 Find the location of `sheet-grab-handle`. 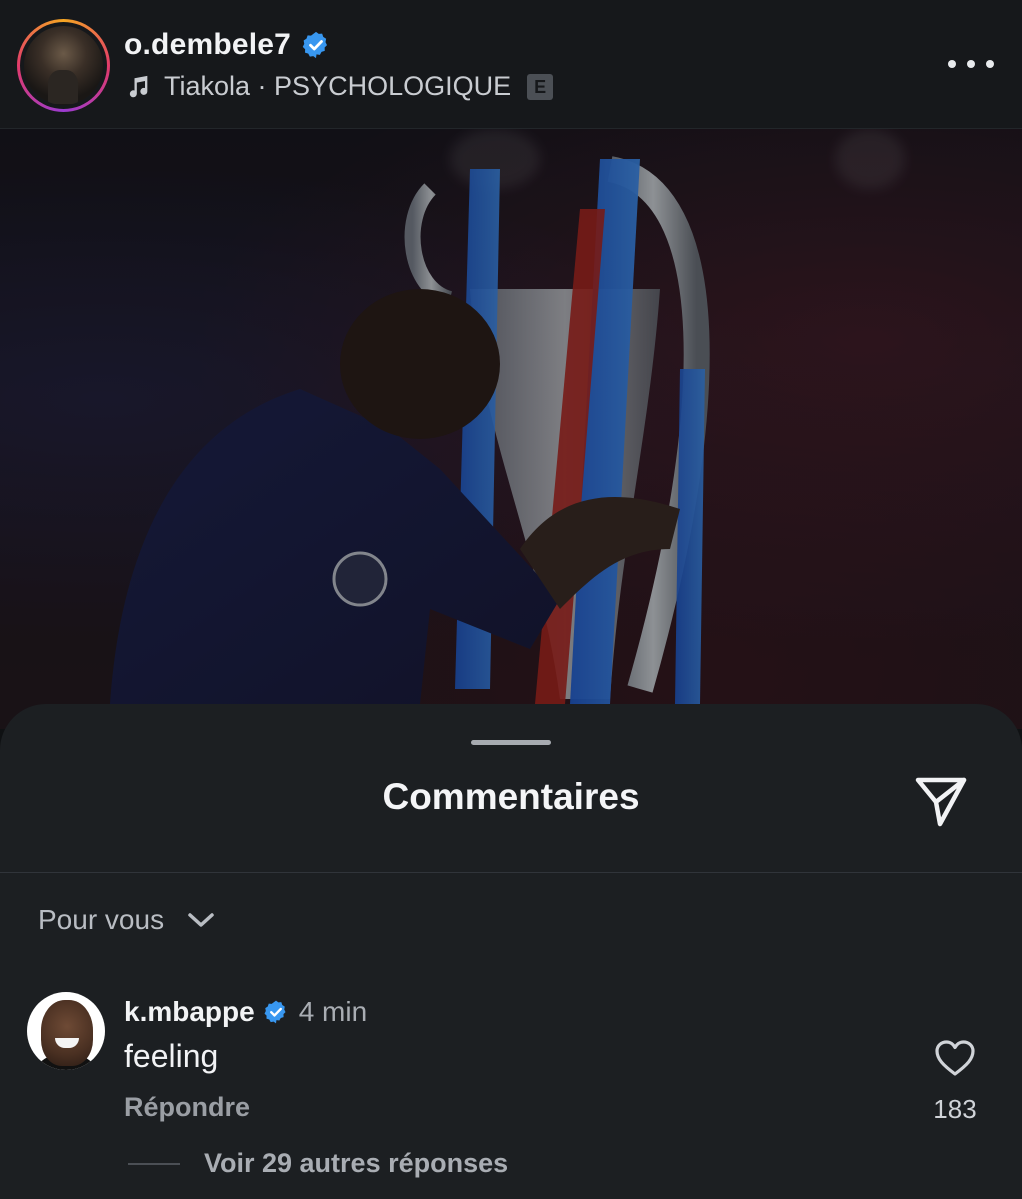

sheet-grab-handle is located at coordinates (511, 742).